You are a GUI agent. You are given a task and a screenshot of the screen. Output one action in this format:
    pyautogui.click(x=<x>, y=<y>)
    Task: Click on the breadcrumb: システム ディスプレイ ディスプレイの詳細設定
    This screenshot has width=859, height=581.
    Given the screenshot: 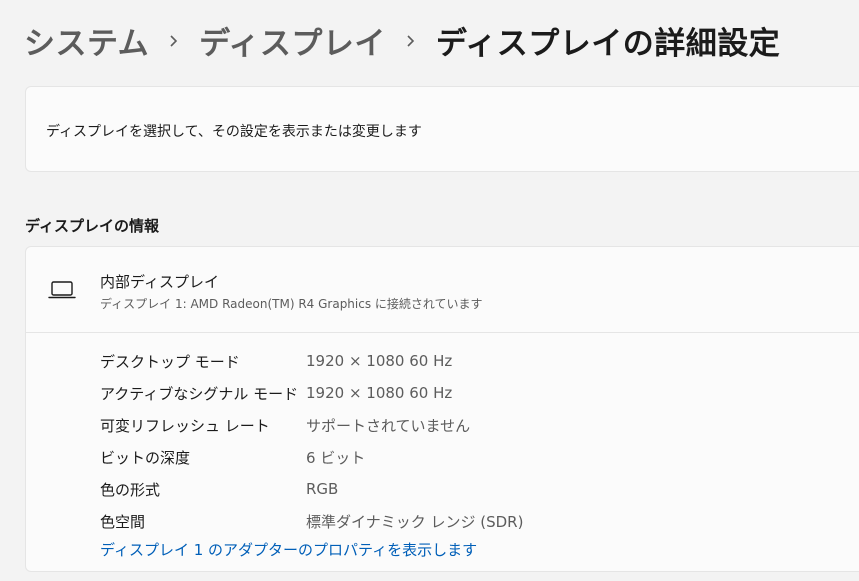 What is the action you would take?
    pyautogui.click(x=402, y=40)
    